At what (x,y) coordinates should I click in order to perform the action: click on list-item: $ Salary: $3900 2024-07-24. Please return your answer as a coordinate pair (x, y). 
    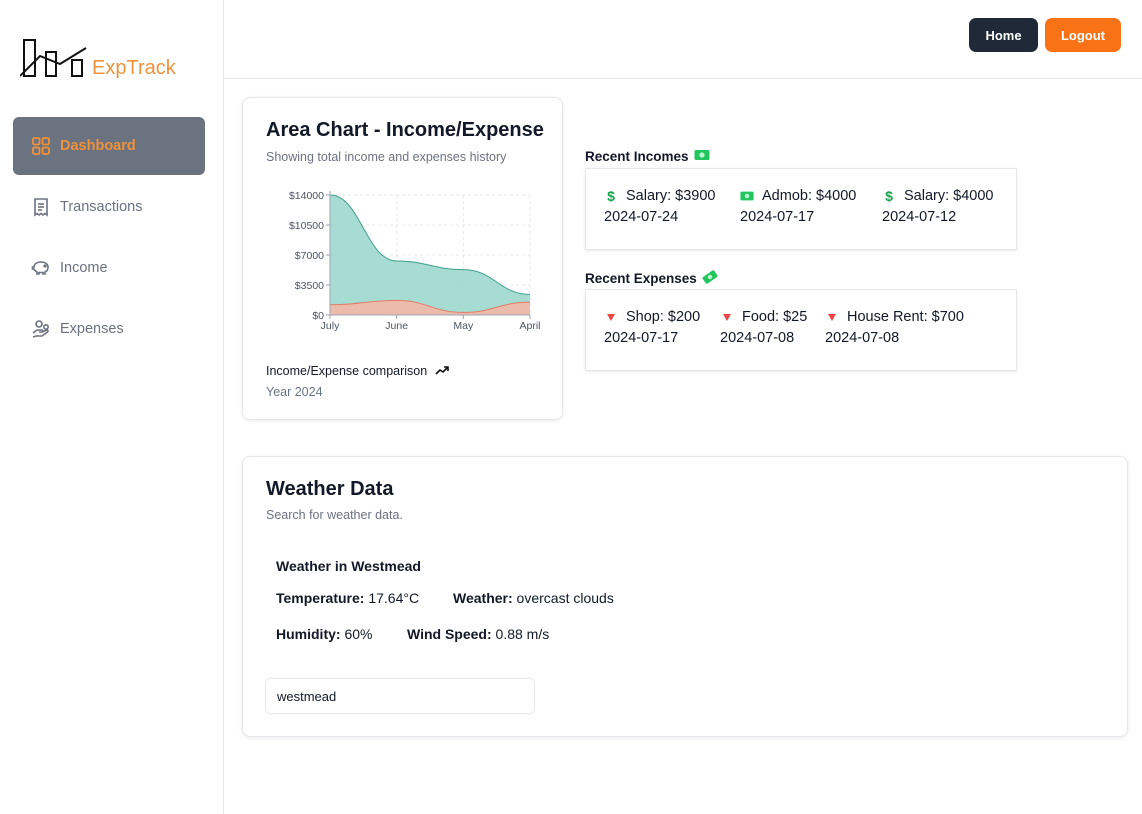
    Looking at the image, I should click on (659, 206).